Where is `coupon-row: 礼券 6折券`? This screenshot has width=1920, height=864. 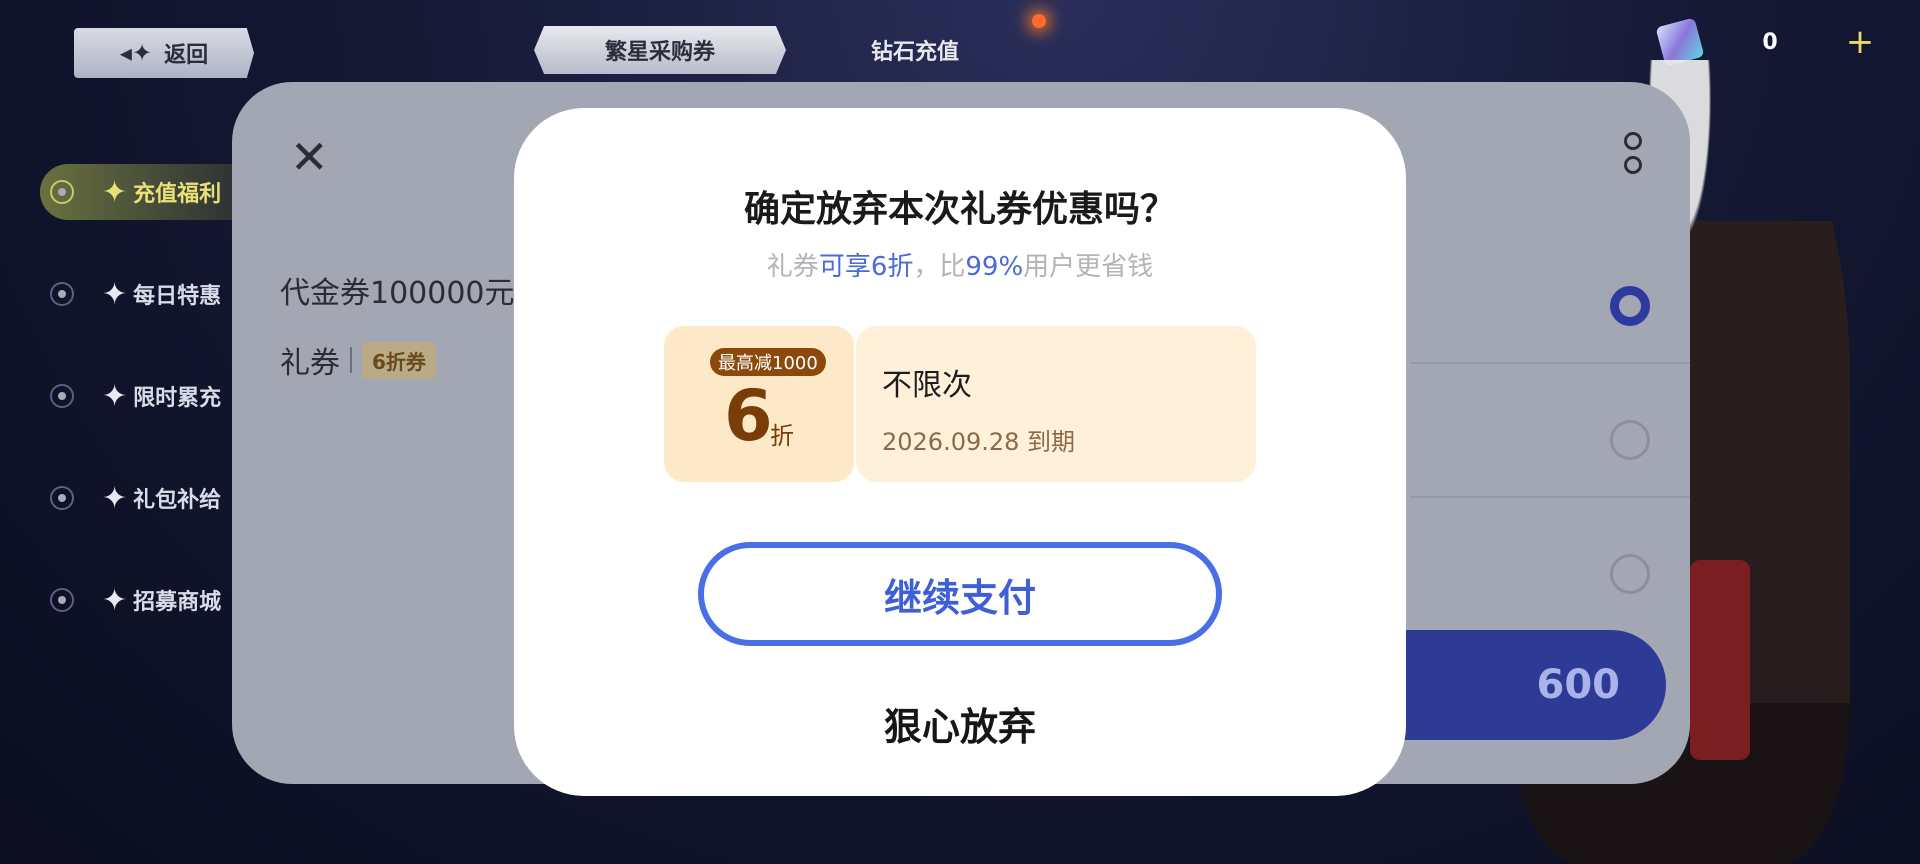
coupon-row: 礼券 6折券 is located at coordinates (358, 360).